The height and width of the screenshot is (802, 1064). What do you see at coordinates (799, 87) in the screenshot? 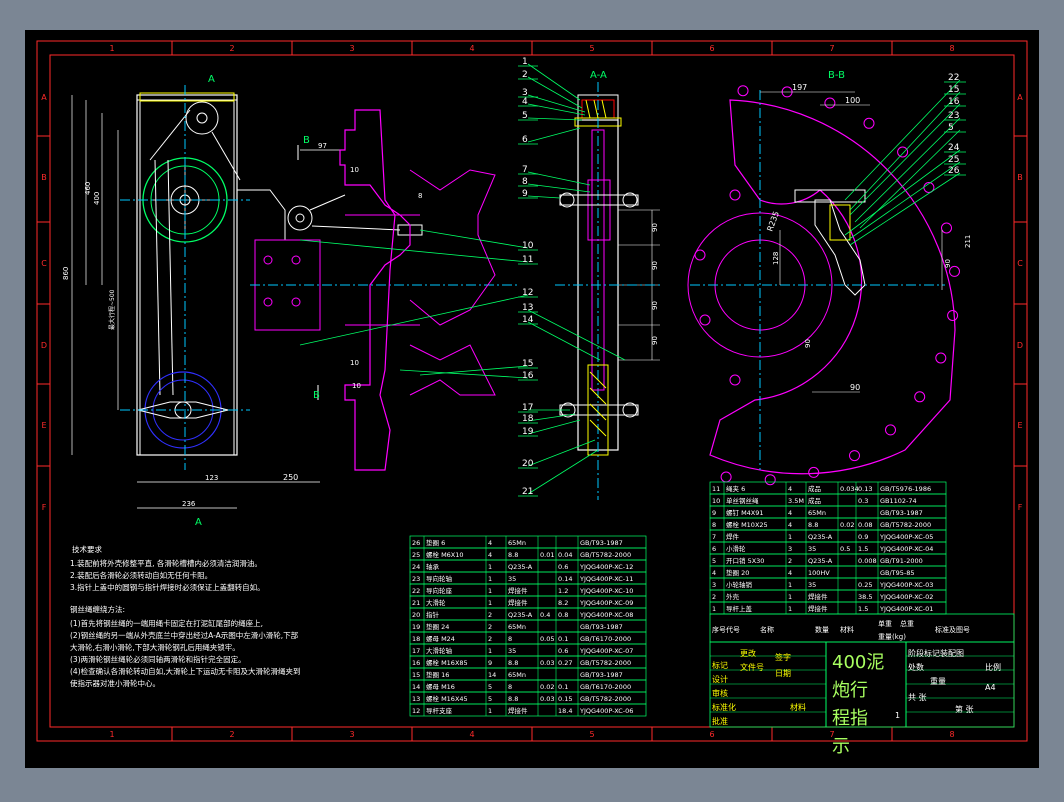
I see `dim-197: 197` at bounding box center [799, 87].